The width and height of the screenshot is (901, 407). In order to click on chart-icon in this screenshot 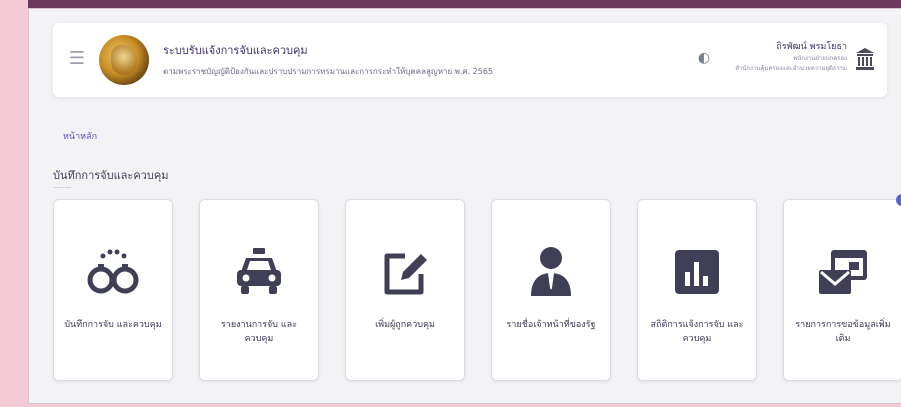, I will do `click(697, 272)`.